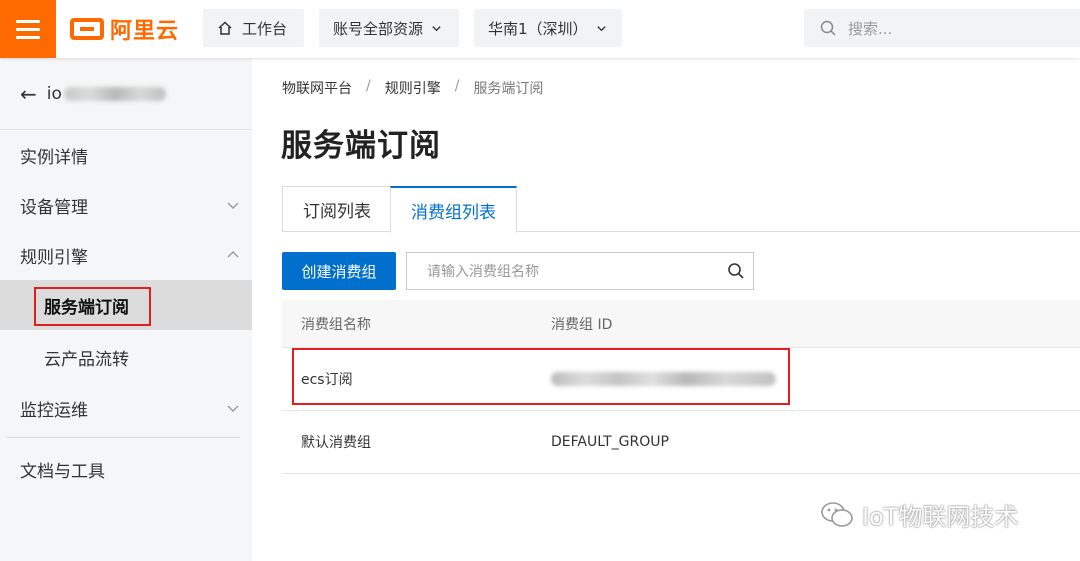  I want to click on sidebar-item-label: 实例详情, so click(54, 157).